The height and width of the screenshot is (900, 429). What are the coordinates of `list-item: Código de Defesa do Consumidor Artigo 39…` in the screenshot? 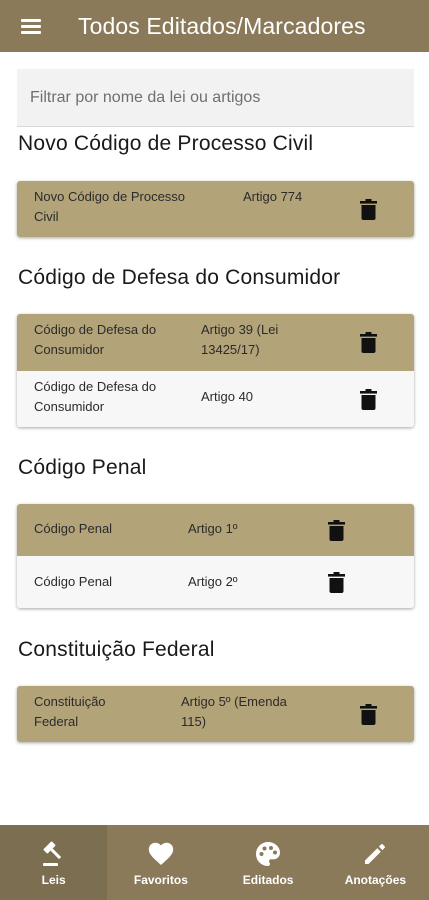 It's located at (215, 342).